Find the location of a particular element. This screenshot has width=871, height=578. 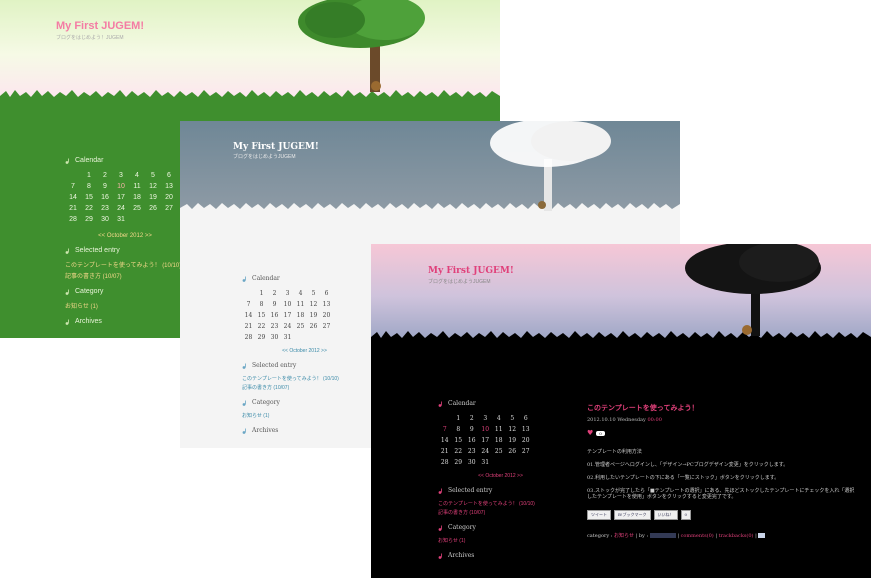

entry-title: このテンプレートを使ってみよう！ is located at coordinates (722, 408).